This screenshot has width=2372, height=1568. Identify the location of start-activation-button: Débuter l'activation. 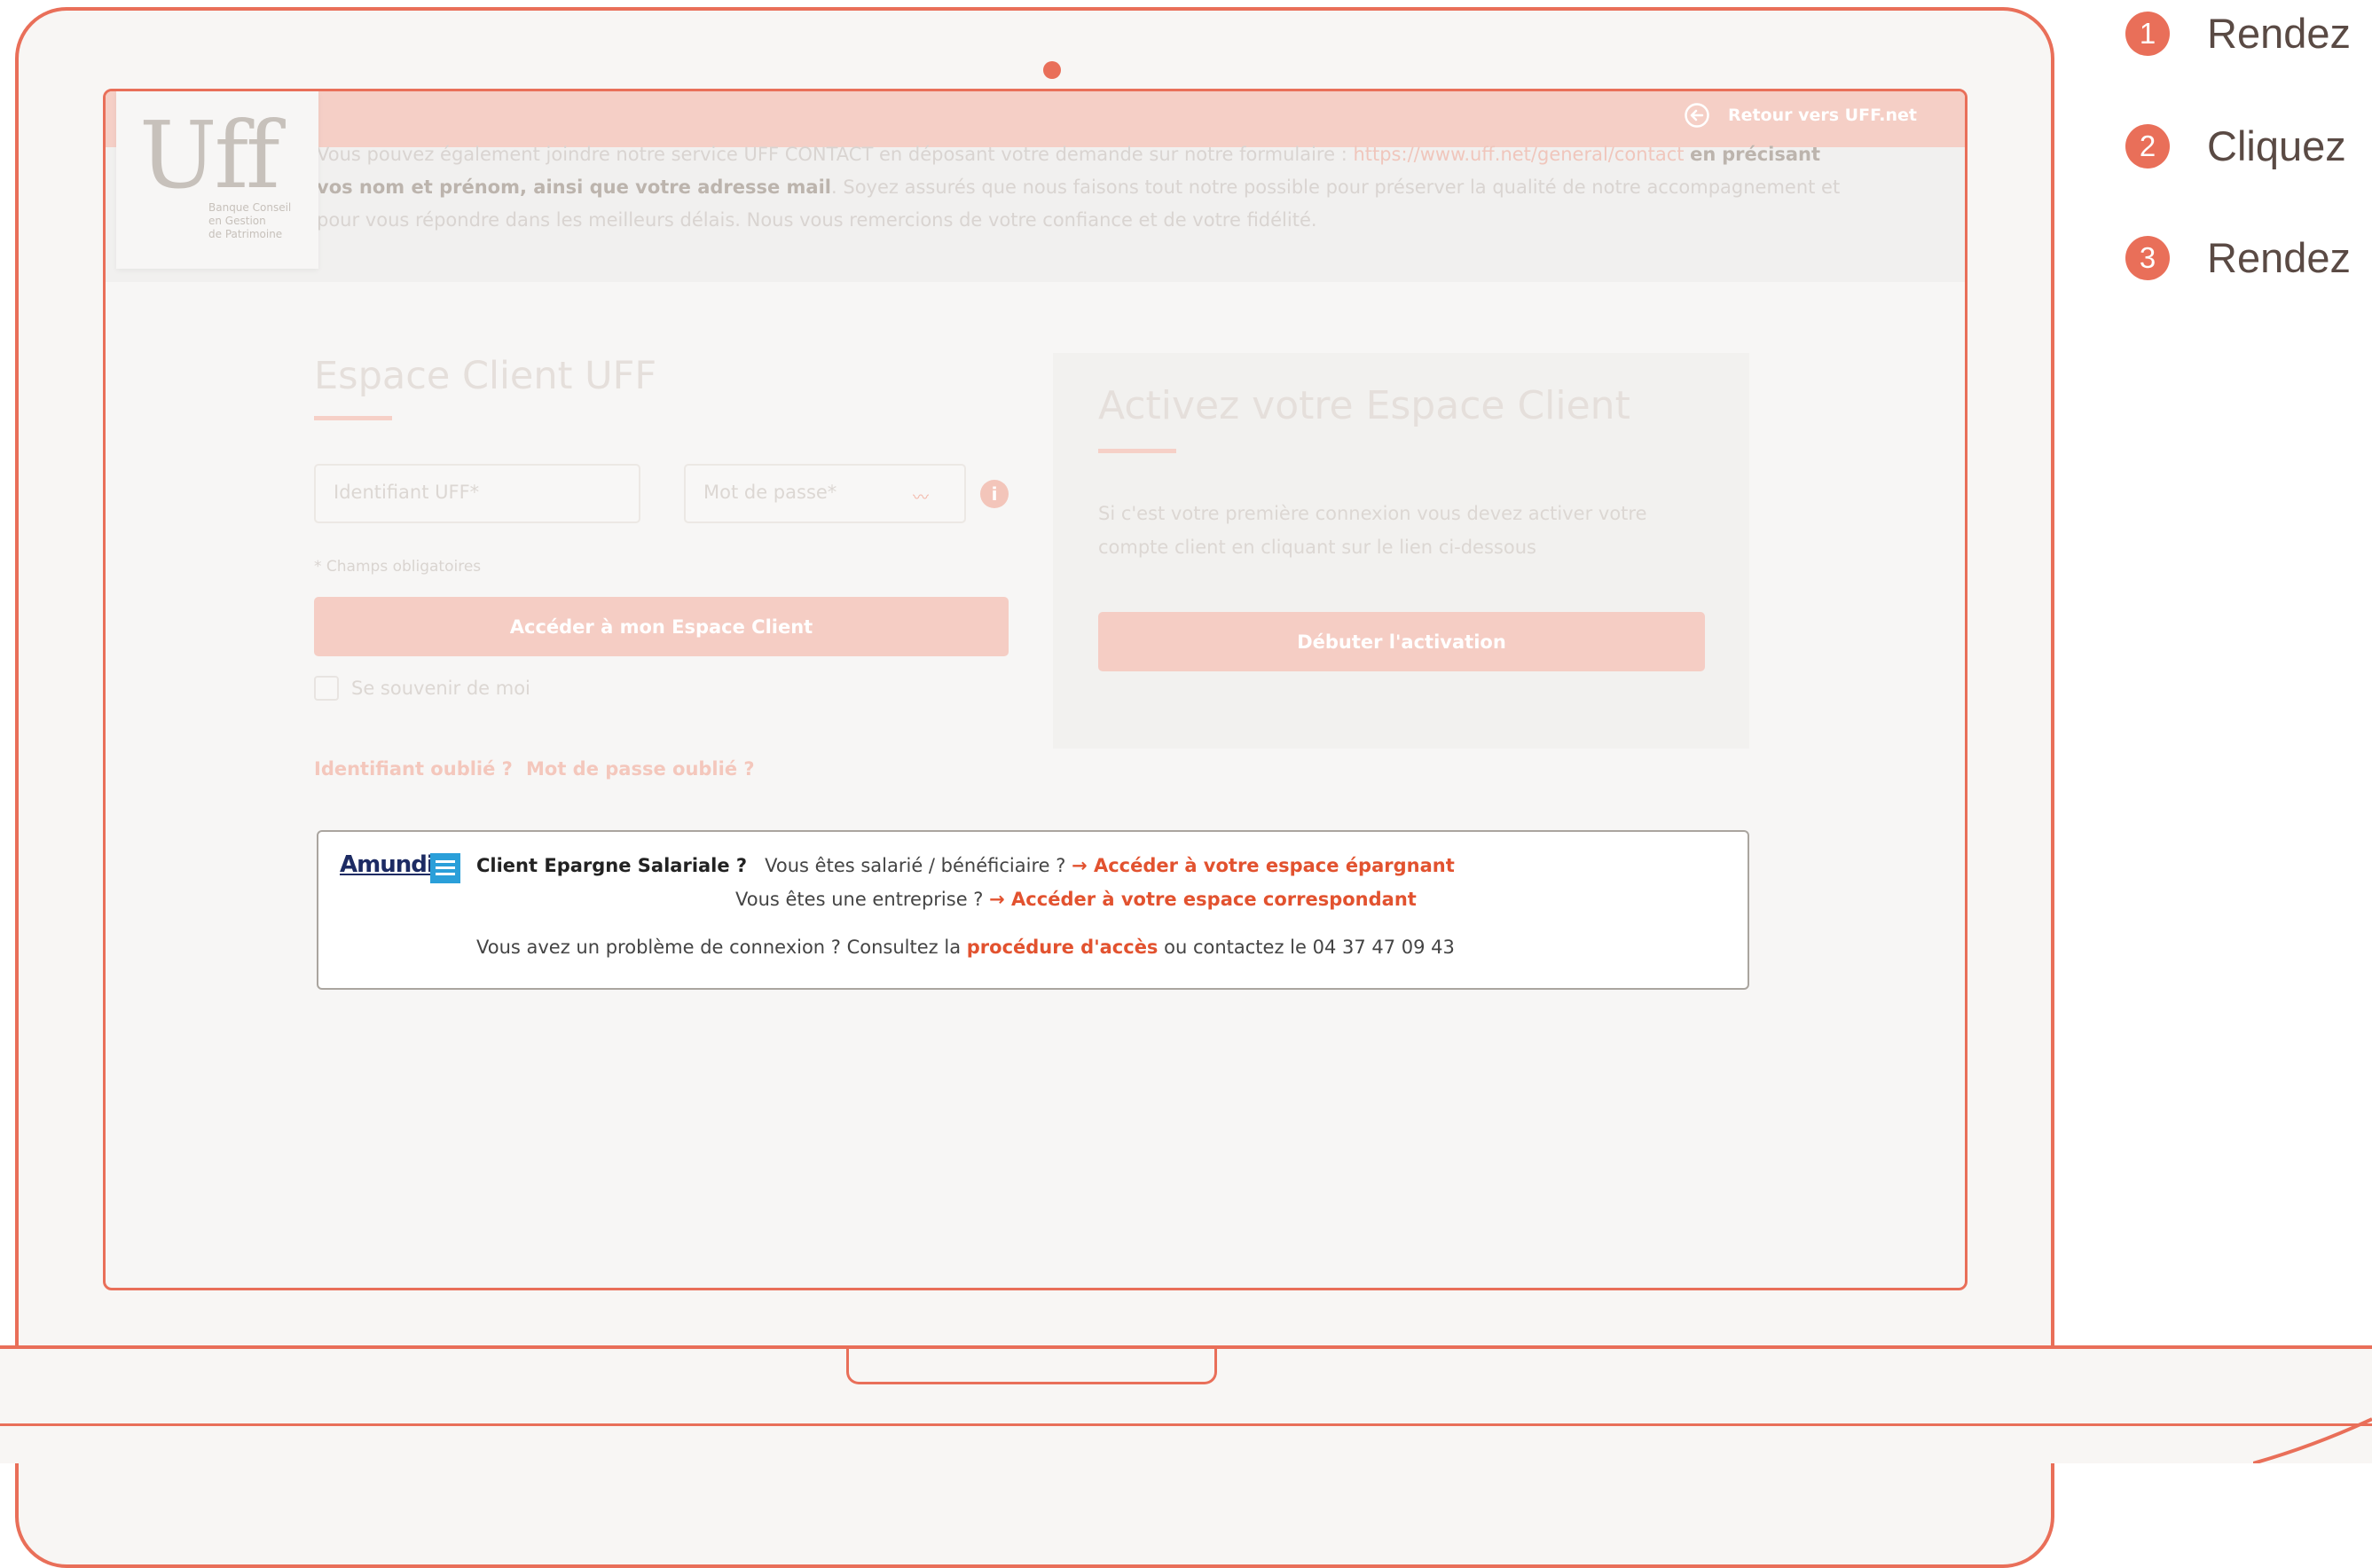
(1401, 641).